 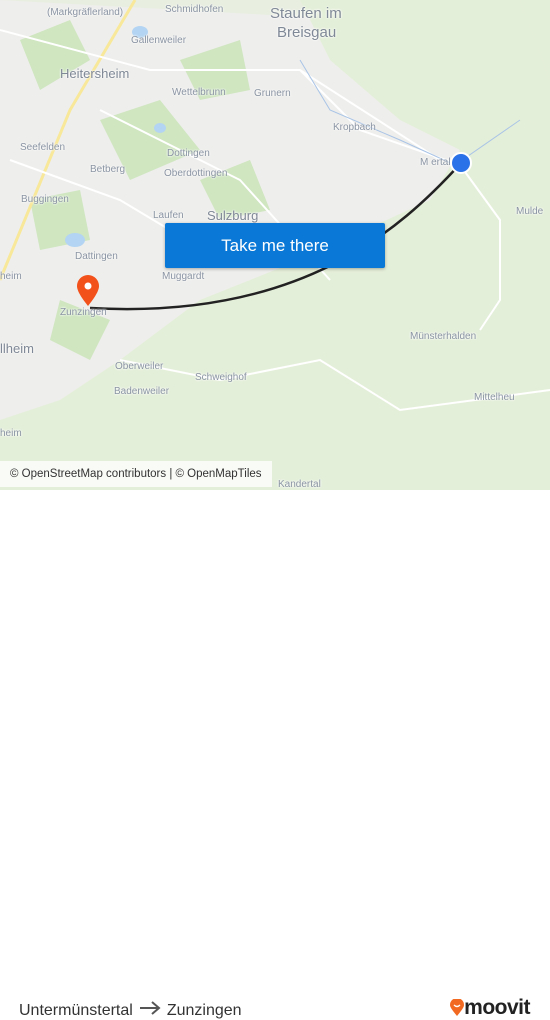 What do you see at coordinates (183, 276) in the screenshot?
I see `map-label: Muggardt` at bounding box center [183, 276].